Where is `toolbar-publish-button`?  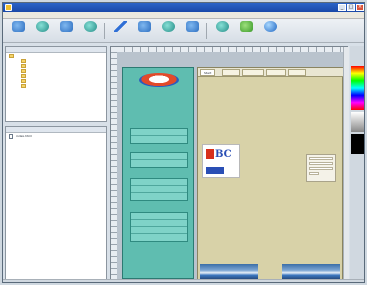
toolbar-publish-button is located at coordinates (246, 31).